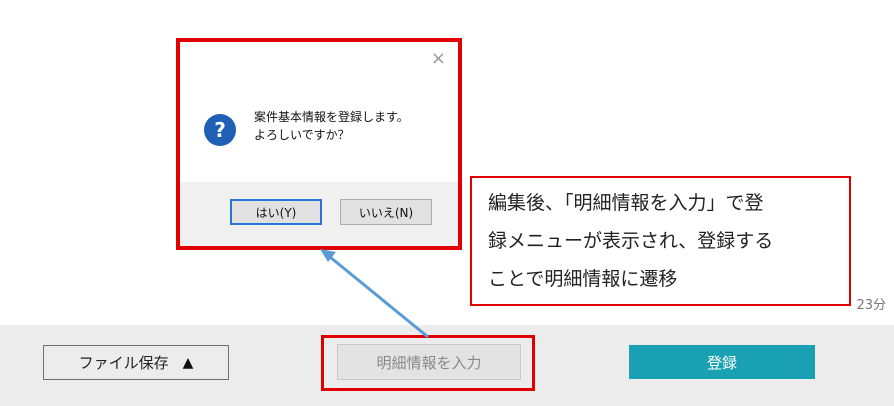 The width and height of the screenshot is (894, 406). Describe the element at coordinates (379, 297) in the screenshot. I see `arrow-shaft` at that location.